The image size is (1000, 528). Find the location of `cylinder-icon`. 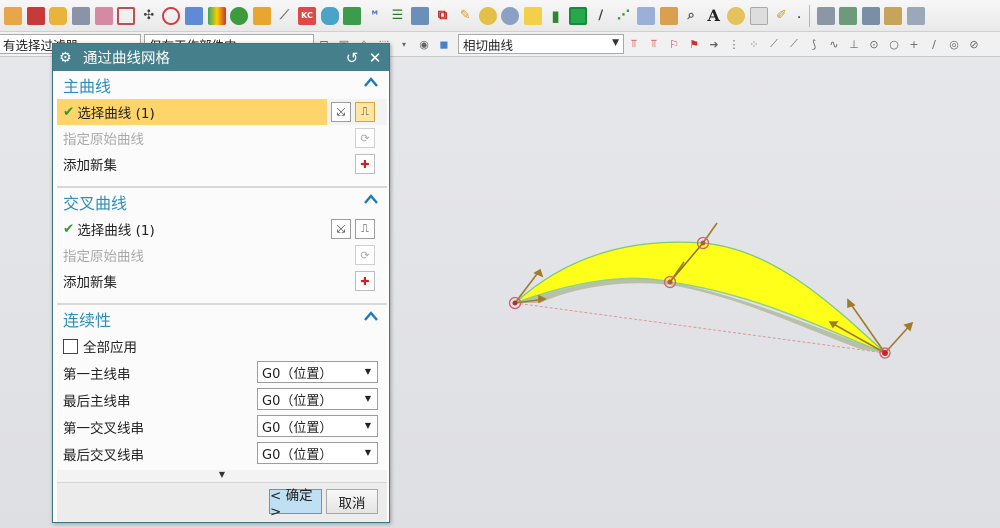

cylinder-icon is located at coordinates (58, 15).